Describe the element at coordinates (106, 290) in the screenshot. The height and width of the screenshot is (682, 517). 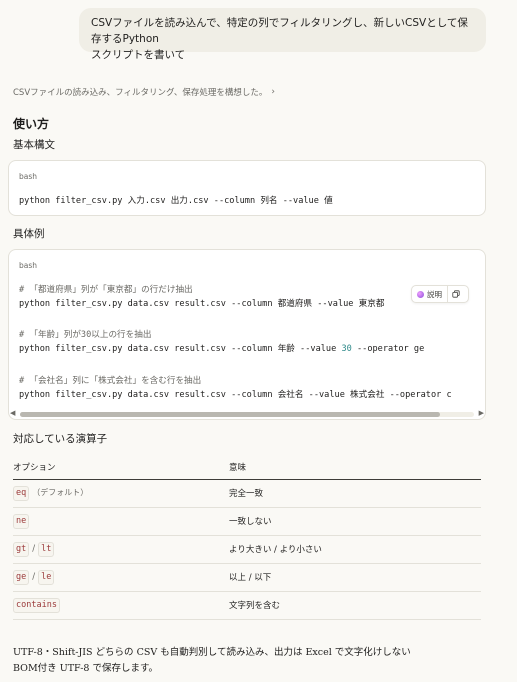
I see `code-comment: # 「都道府県」列が「東京都」の行だけ抽出` at that location.